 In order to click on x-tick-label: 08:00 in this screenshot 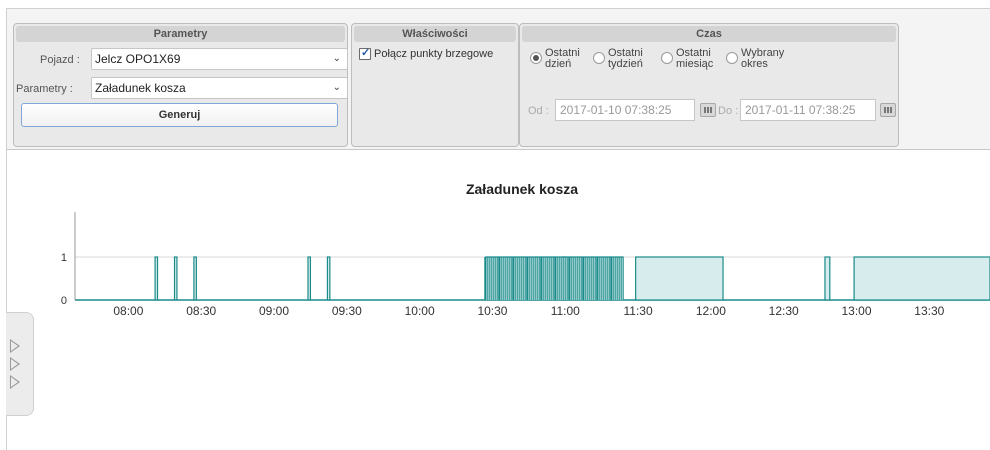, I will do `click(128, 311)`.